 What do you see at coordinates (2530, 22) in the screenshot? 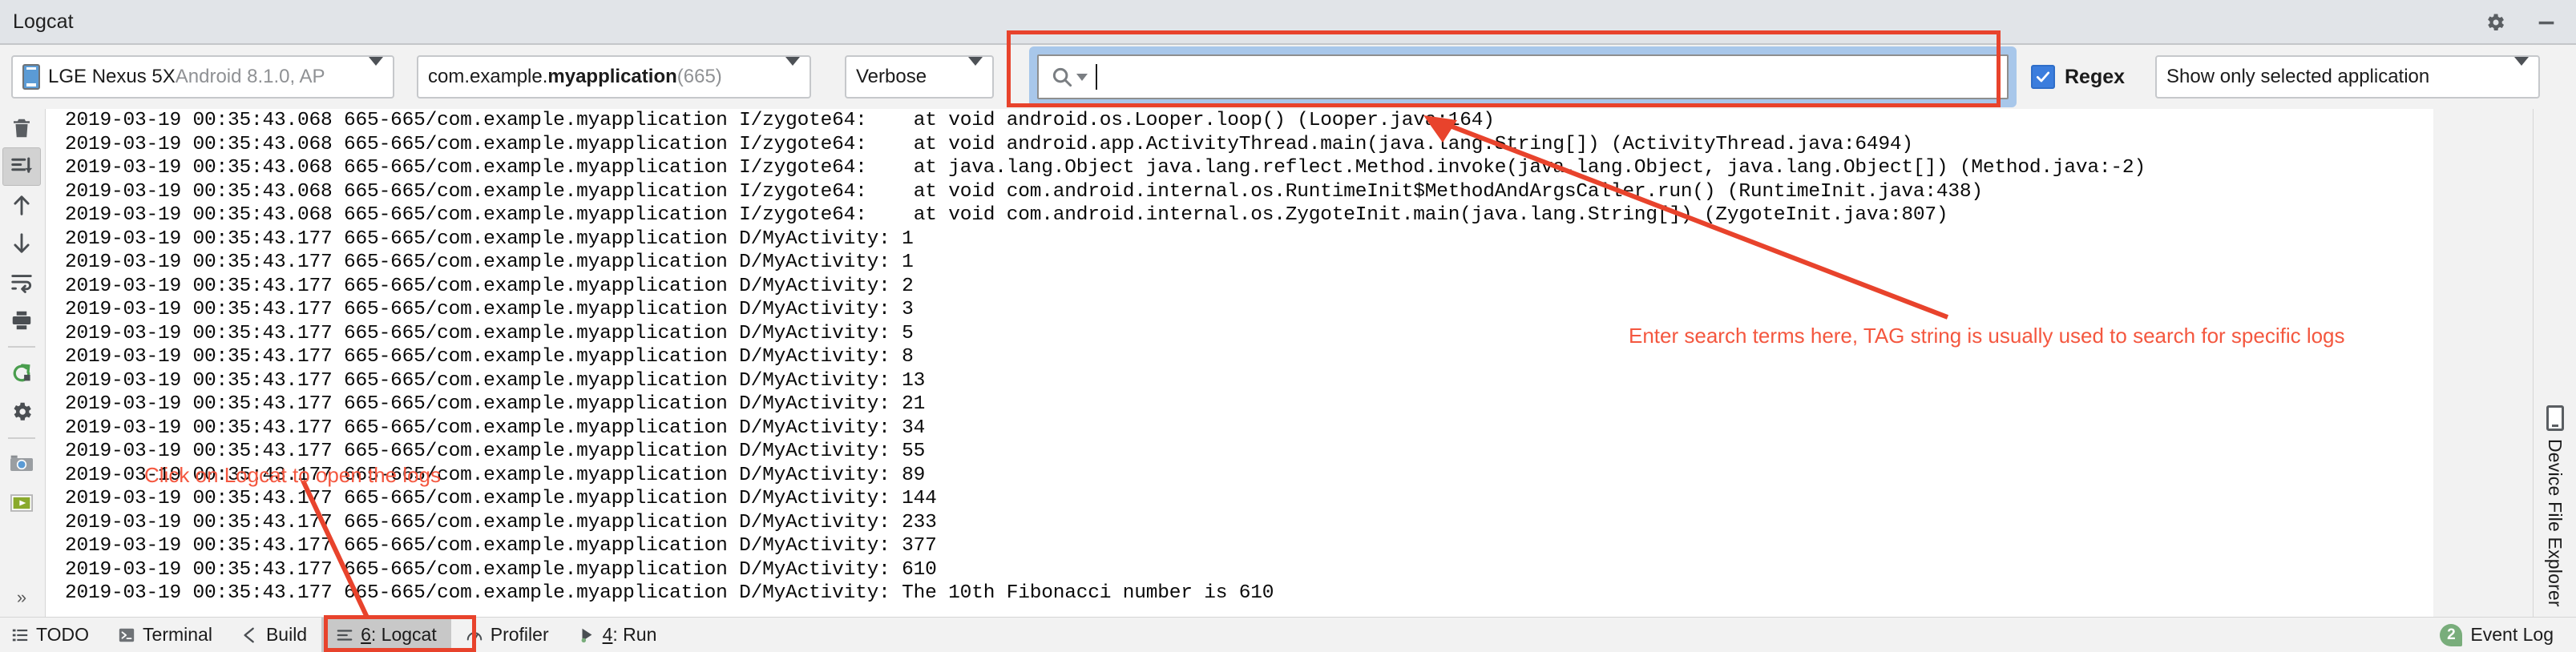
I see `titlebar-actions` at bounding box center [2530, 22].